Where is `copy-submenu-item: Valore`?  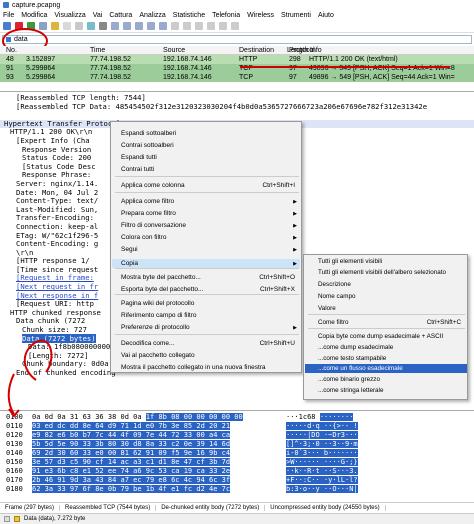
copy-submenu-item: Valore is located at coordinates (327, 308).